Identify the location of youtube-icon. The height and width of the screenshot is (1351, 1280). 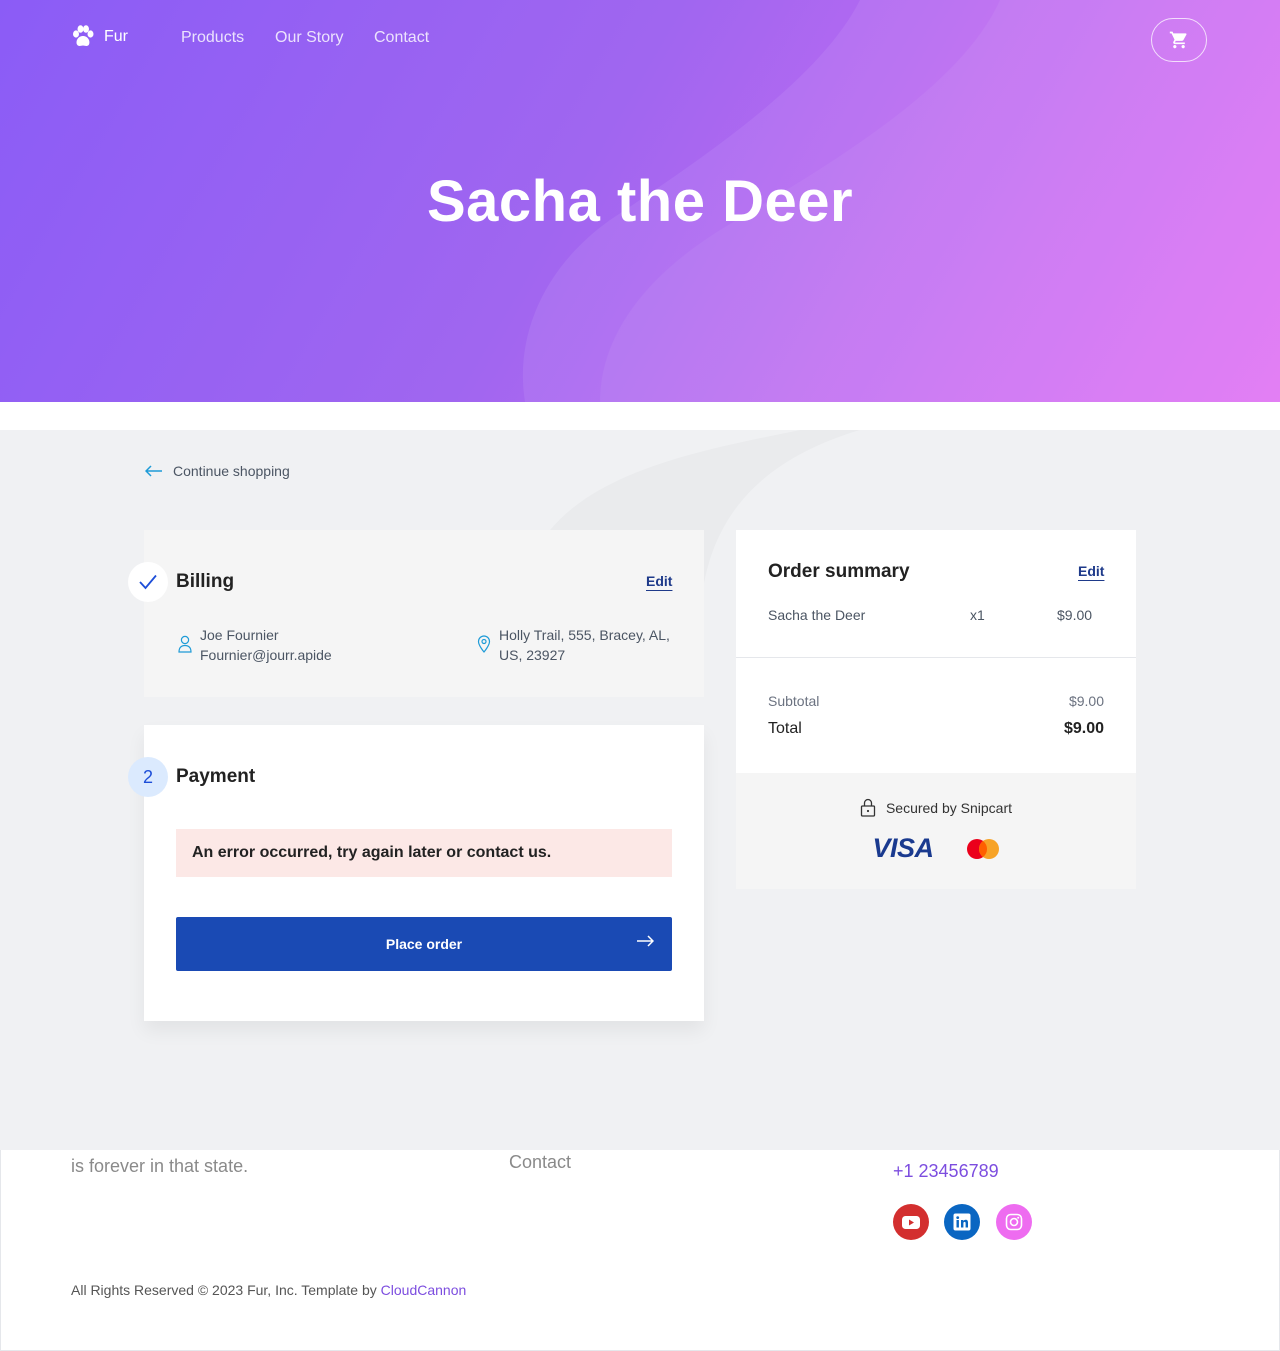
(911, 1222).